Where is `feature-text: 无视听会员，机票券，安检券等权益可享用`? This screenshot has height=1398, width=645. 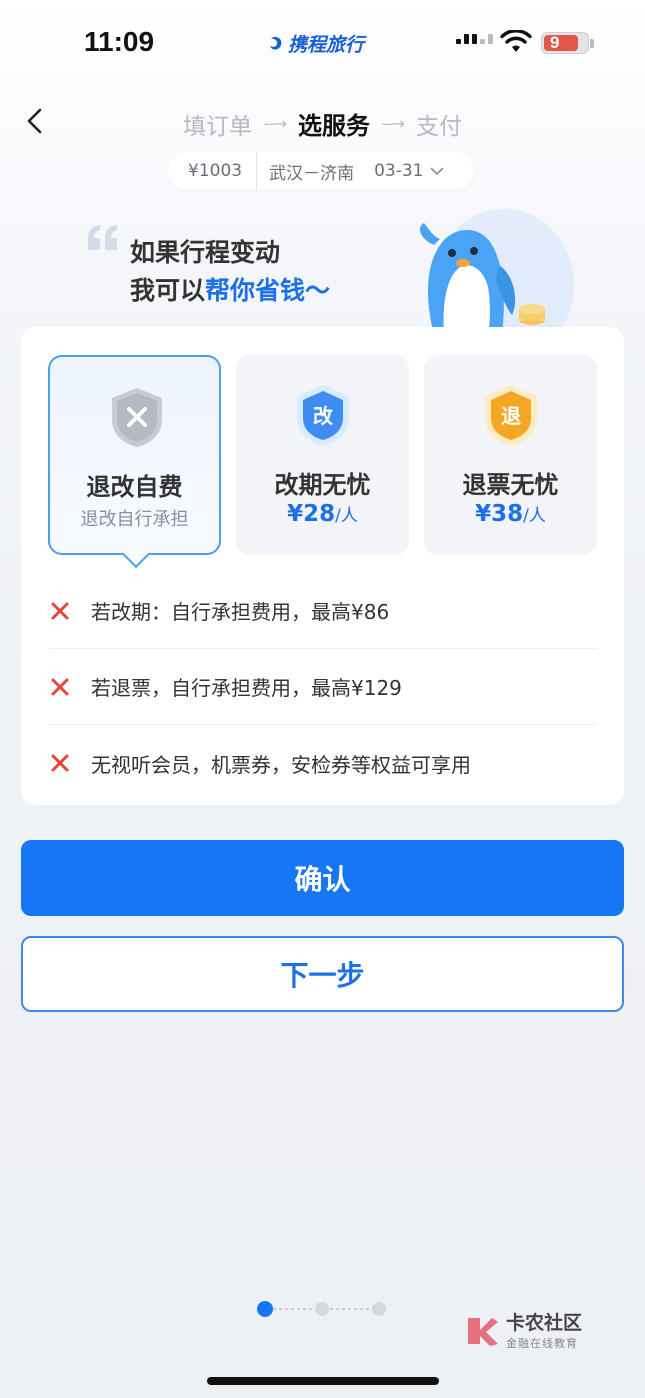
feature-text: 无视听会员，机票券，安检券等权益可享用 is located at coordinates (281, 764).